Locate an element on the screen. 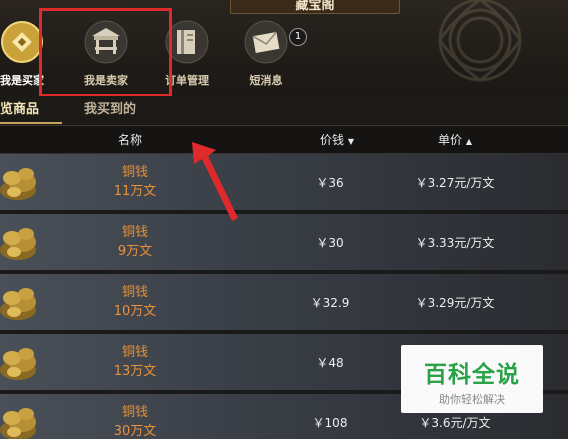 The width and height of the screenshot is (568, 439). page-title: 藏宝阁 is located at coordinates (315, 7).